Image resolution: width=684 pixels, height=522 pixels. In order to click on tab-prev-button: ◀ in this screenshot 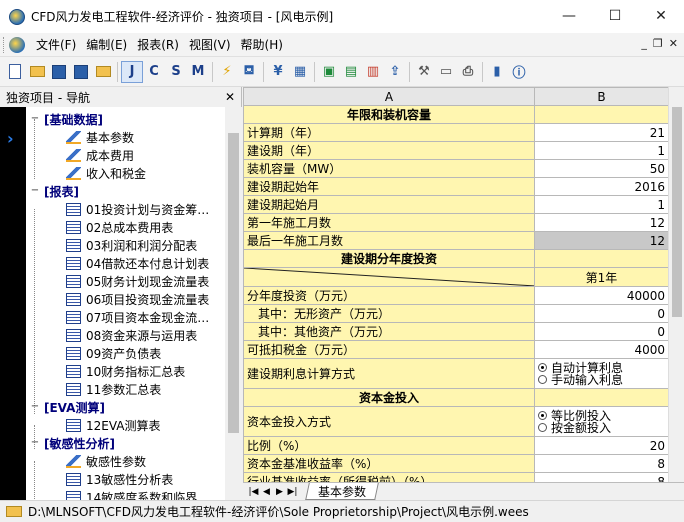, I will do `click(266, 492)`.